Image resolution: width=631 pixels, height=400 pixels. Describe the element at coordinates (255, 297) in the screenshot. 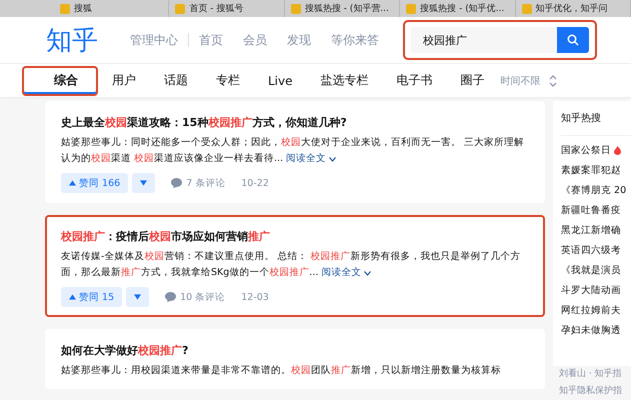

I see `post-date: 12-03` at that location.